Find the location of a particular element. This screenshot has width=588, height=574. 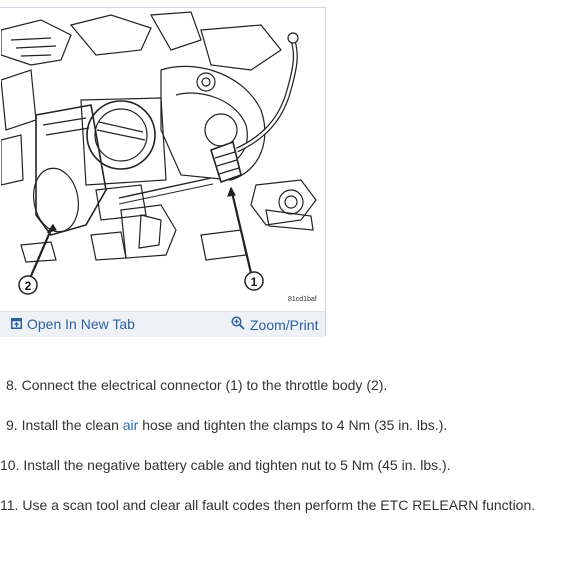

figure-image-code: 81cd1baf is located at coordinates (302, 299).